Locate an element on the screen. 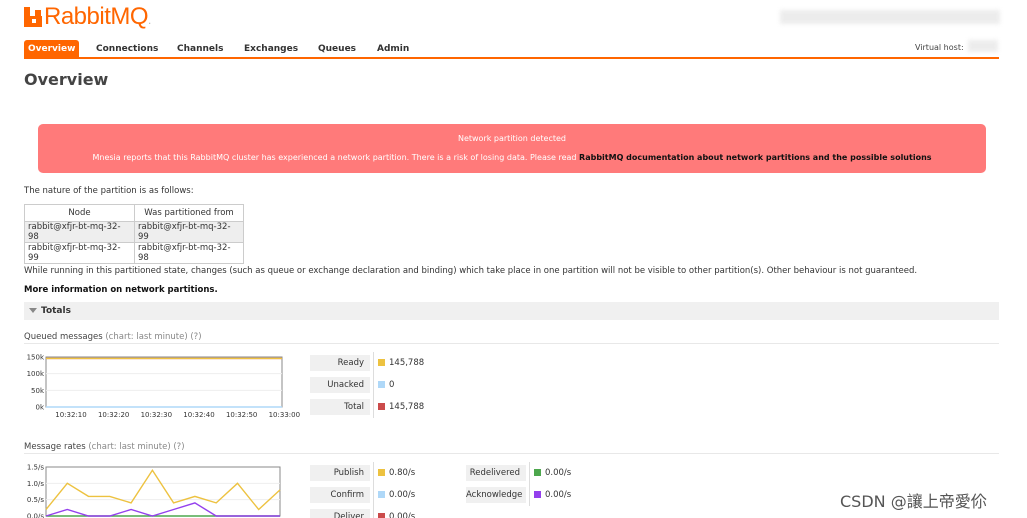  queued-messages-title: Queued messages (chart: last minute) (?) is located at coordinates (113, 337).